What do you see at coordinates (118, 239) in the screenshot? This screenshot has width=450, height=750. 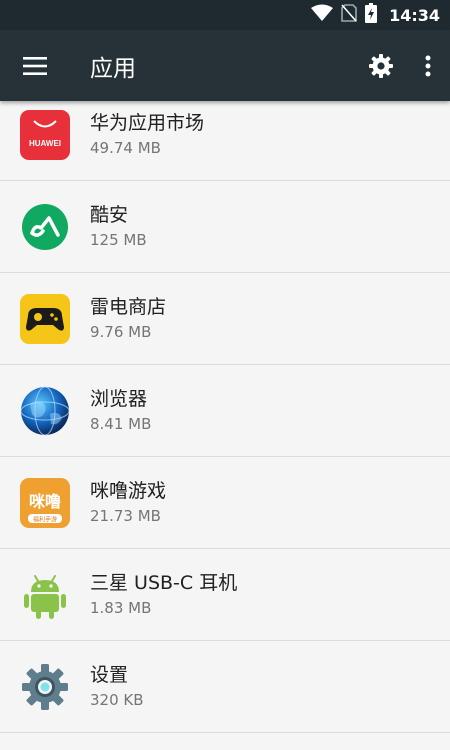 I see `app-size: 125 MB` at bounding box center [118, 239].